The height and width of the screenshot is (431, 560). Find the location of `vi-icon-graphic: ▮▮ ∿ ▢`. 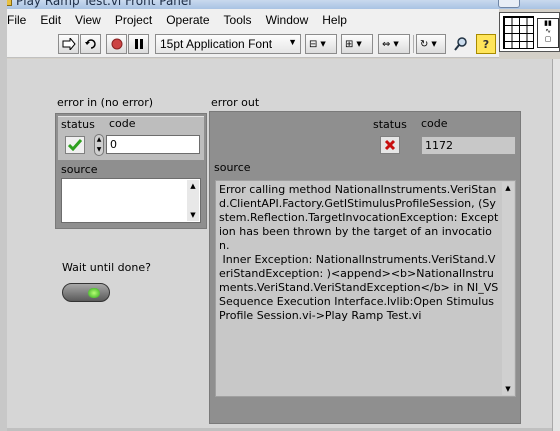

vi-icon-graphic: ▮▮ ∿ ▢ is located at coordinates (548, 33).